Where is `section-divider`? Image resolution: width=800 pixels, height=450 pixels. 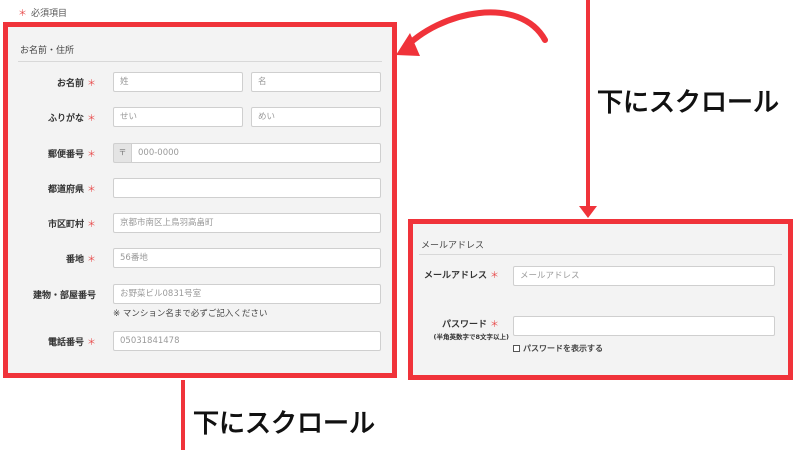
section-divider is located at coordinates (200, 61).